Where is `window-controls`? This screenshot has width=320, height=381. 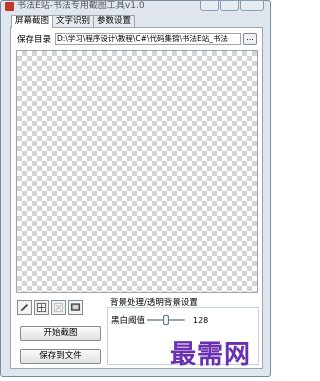 window-controls is located at coordinates (232, 5).